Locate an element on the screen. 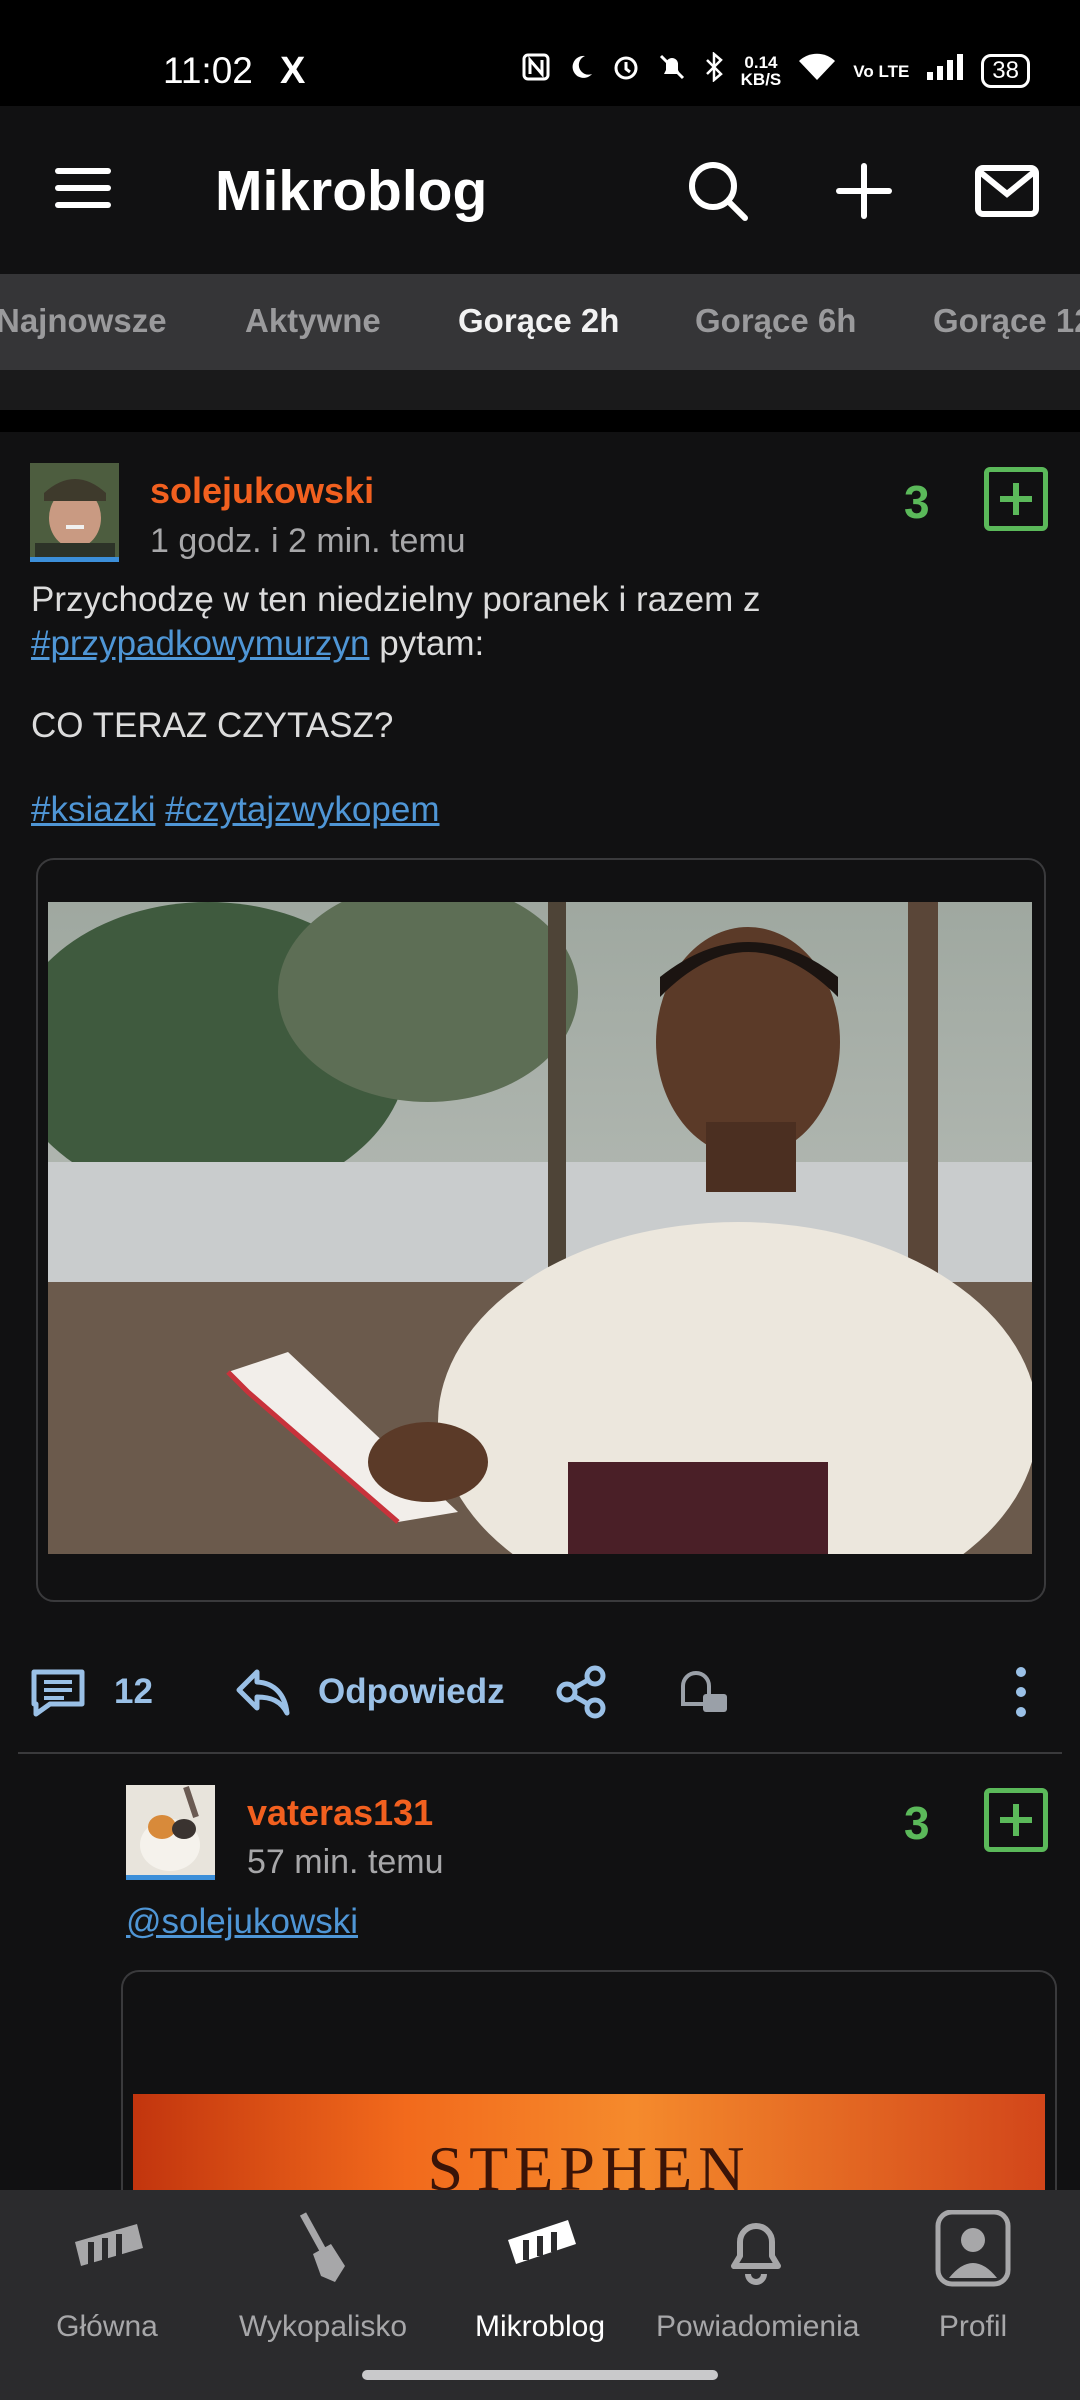 Image resolution: width=1080 pixels, height=2400 pixels. search-icon is located at coordinates (718, 191).